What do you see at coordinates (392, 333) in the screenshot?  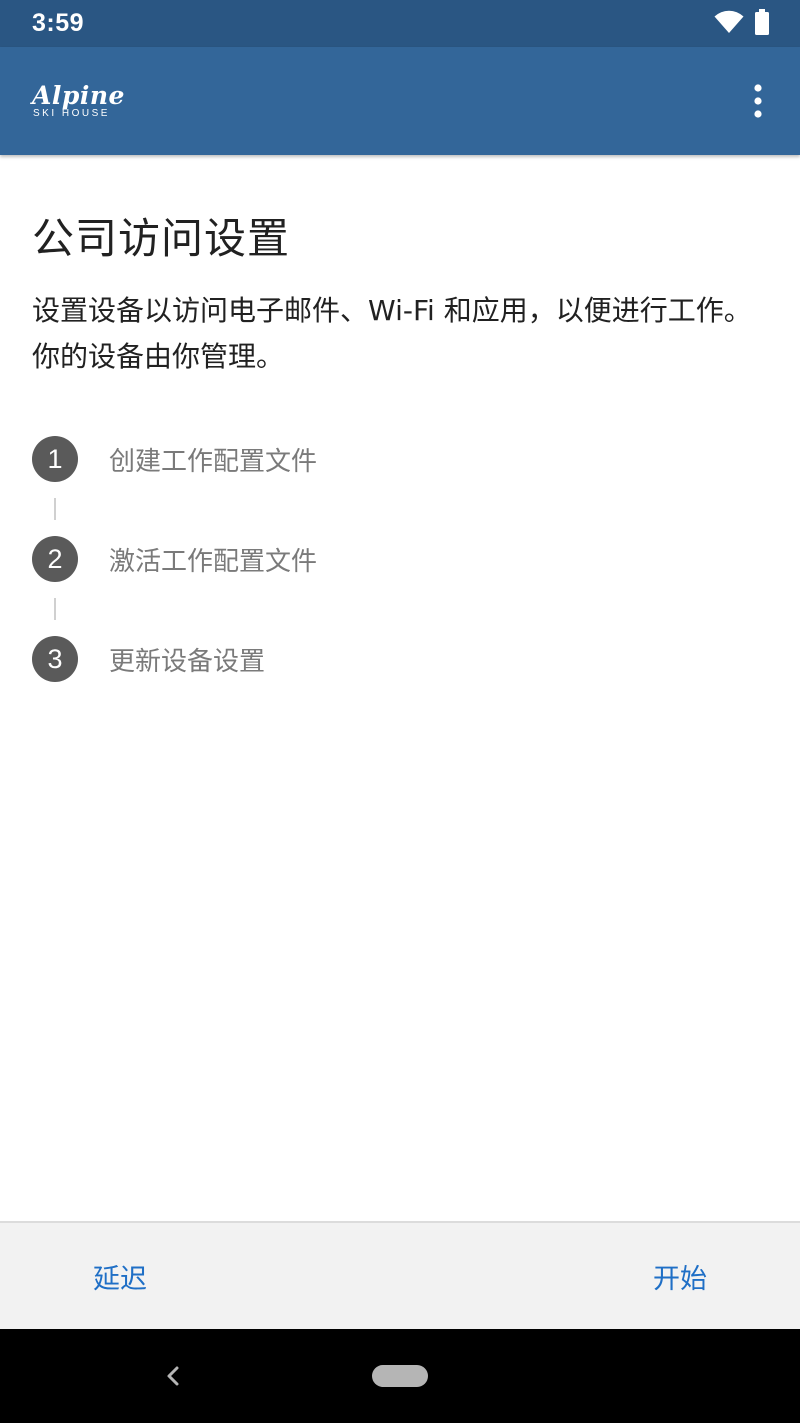 I see `page-description: 设置设备以访问电子邮件、Wi-Fi 和应用，以便进行工作。你的设备由你管理。` at bounding box center [392, 333].